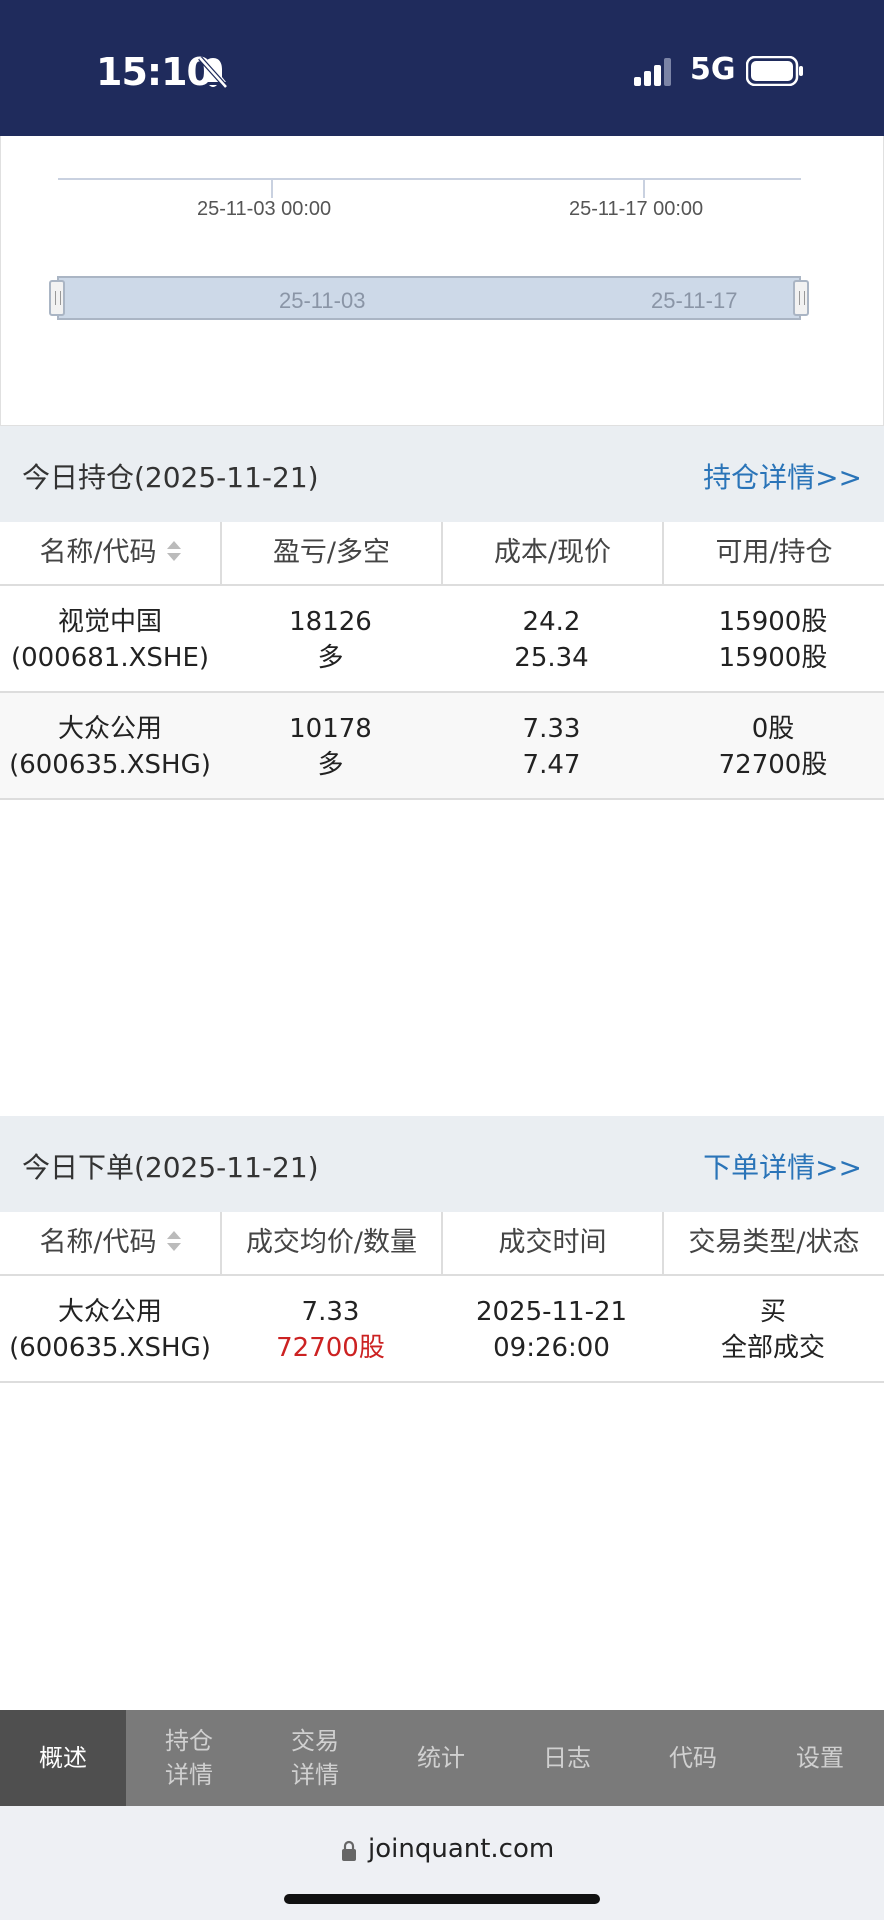 This screenshot has width=884, height=1920. What do you see at coordinates (330, 729) in the screenshot?
I see `pnl-value: 10178` at bounding box center [330, 729].